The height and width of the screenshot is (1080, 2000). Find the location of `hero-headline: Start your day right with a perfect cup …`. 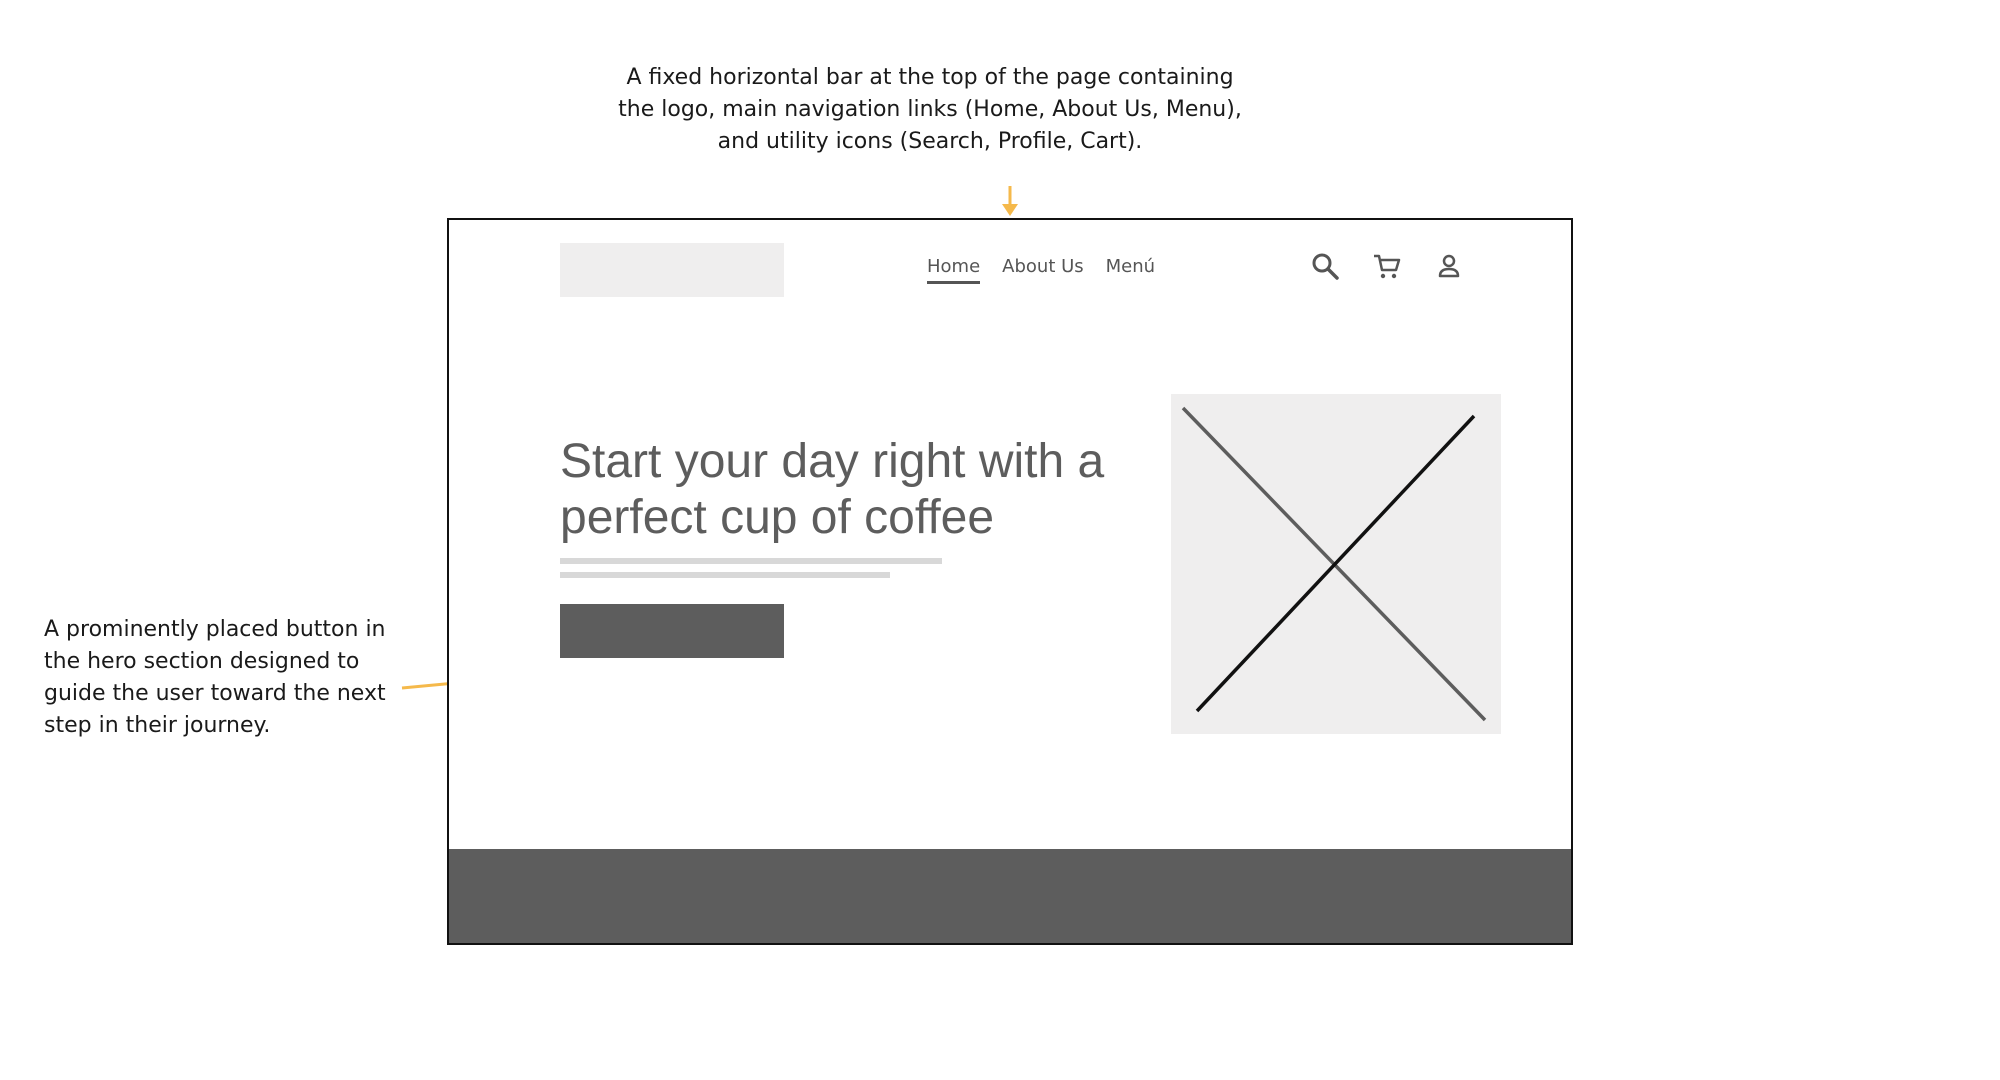

hero-headline: Start your day right with a perfect cup … is located at coordinates (832, 489).